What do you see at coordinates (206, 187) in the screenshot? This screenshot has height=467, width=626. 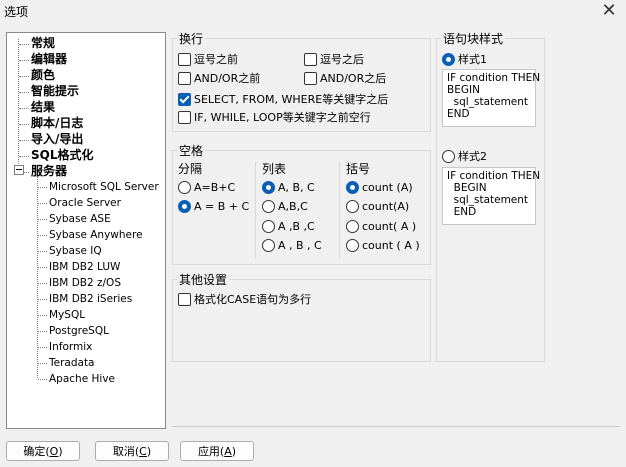 I see `sep-option-radio: A=B+C` at bounding box center [206, 187].